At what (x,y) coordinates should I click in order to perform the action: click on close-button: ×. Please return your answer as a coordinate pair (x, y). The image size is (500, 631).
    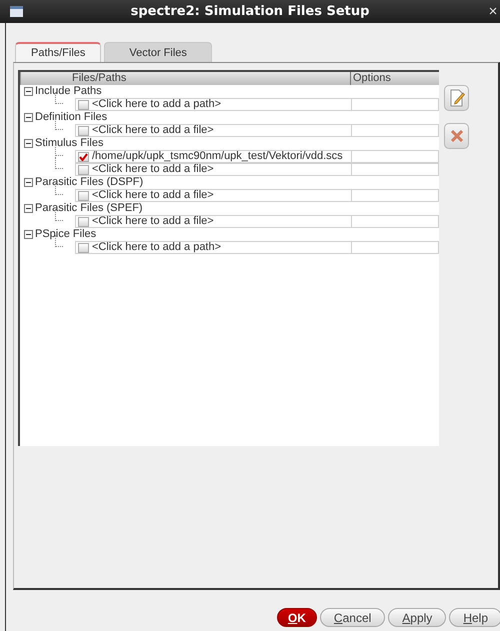
    Looking at the image, I should click on (493, 11).